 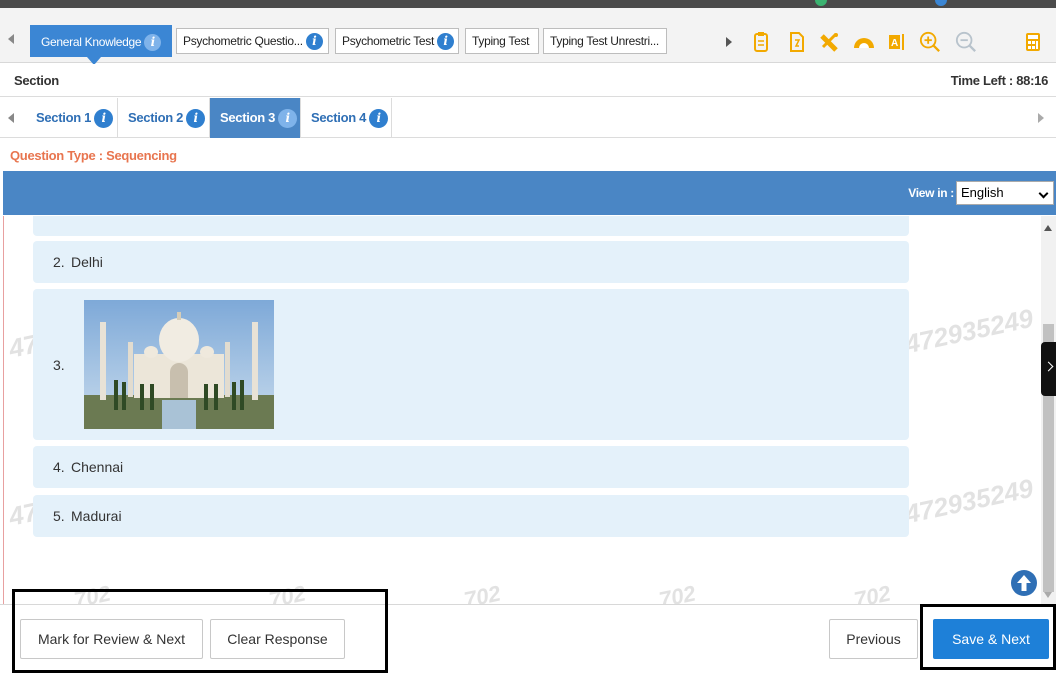 I want to click on section-tab-label: Section 1, so click(x=64, y=117).